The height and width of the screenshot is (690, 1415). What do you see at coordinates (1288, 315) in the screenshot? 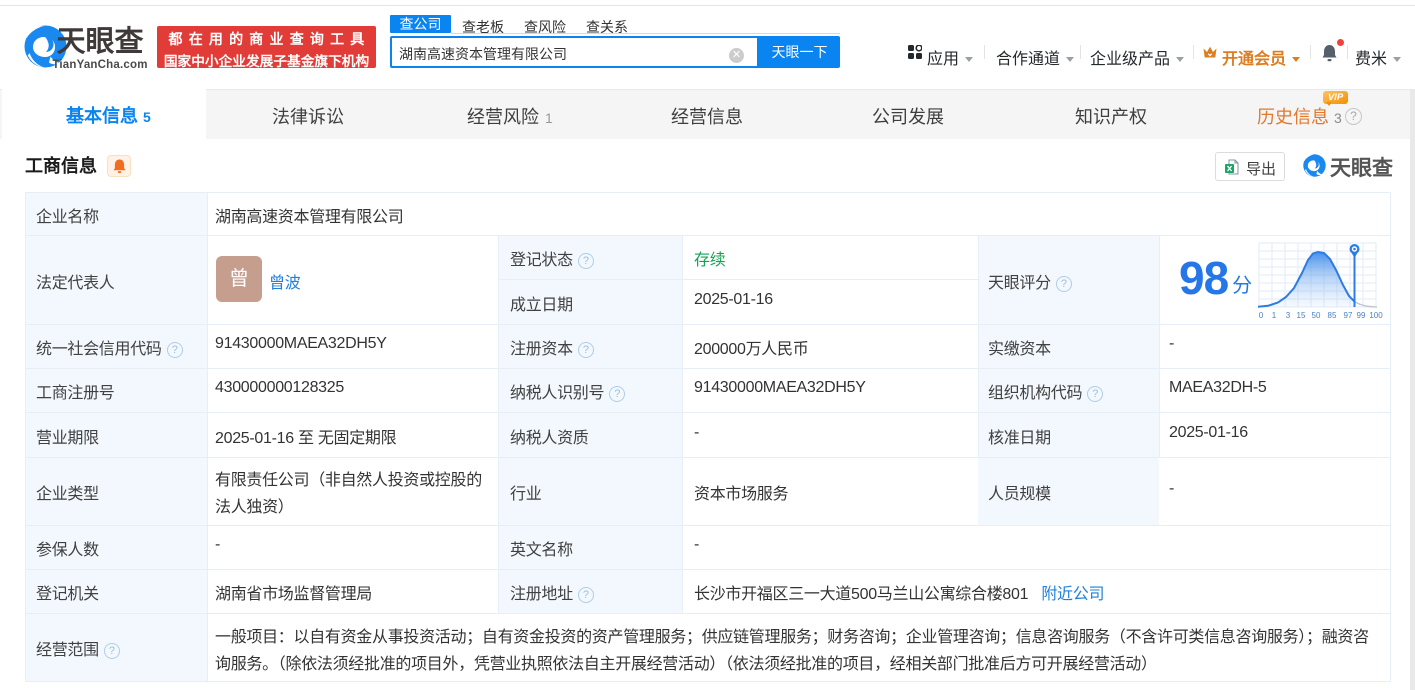
I see `svg-text: 3` at bounding box center [1288, 315].